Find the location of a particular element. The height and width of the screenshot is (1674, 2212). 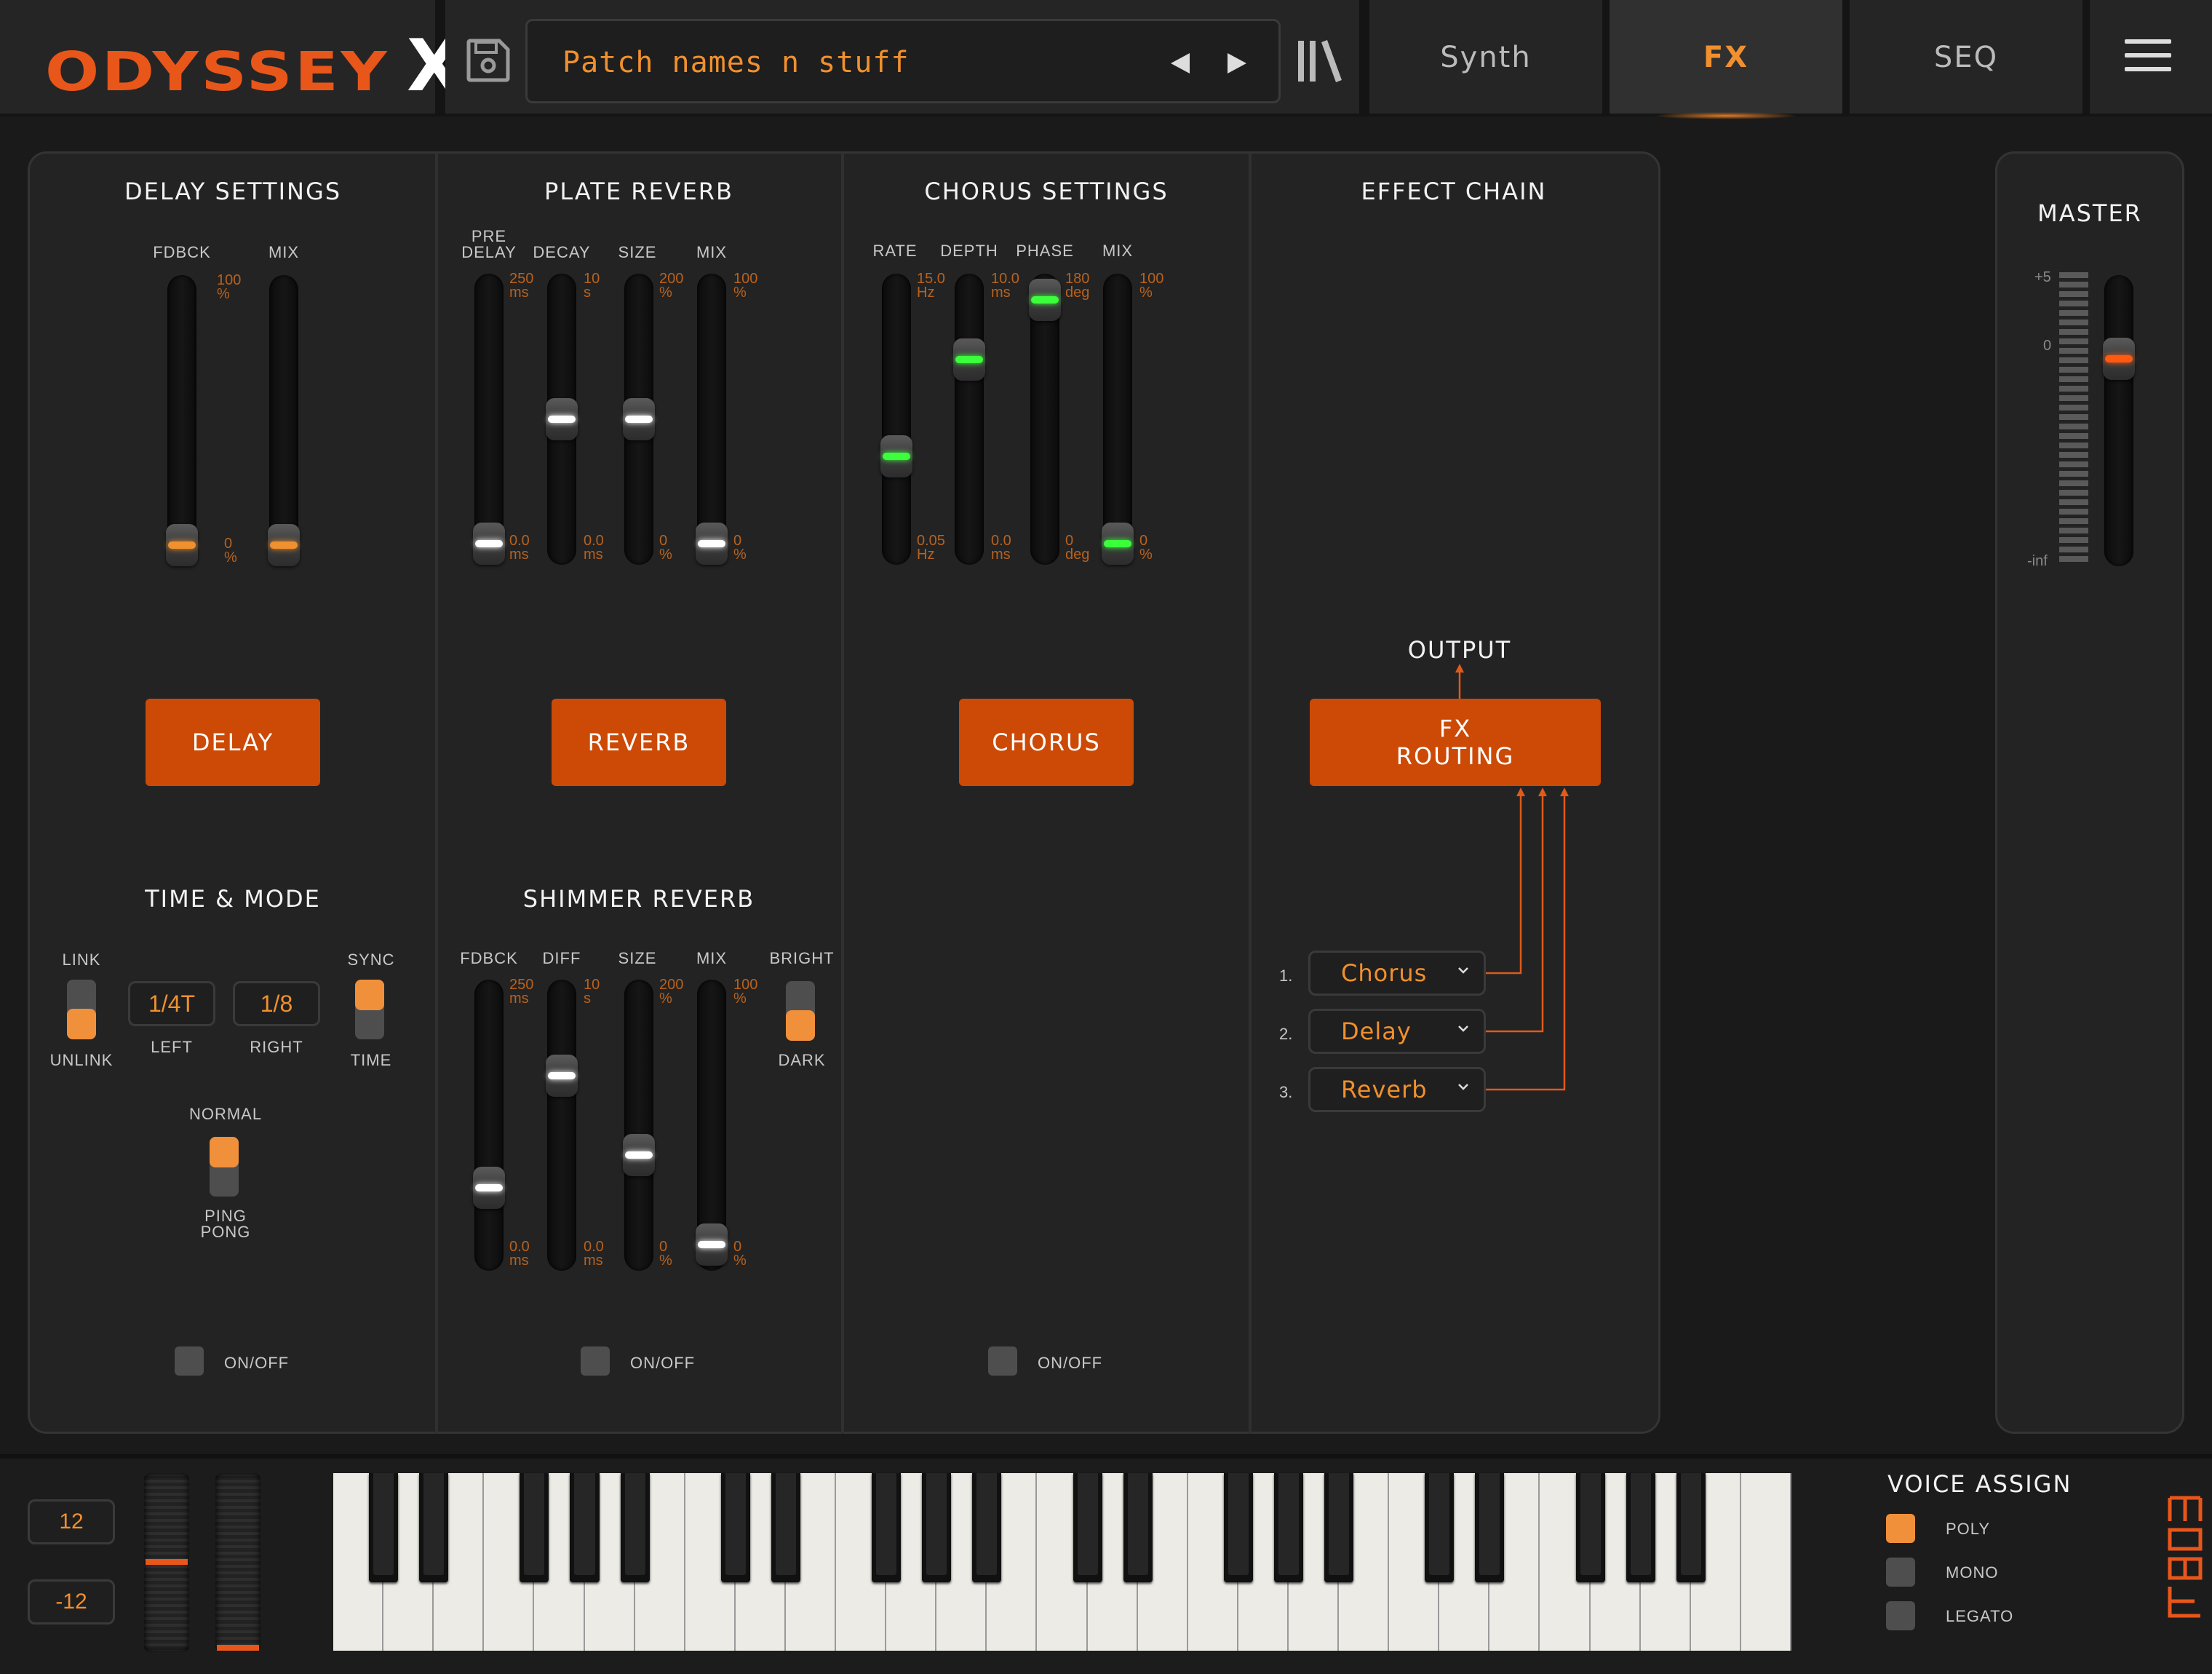

shimmer-diff-slider is located at coordinates (562, 1125).